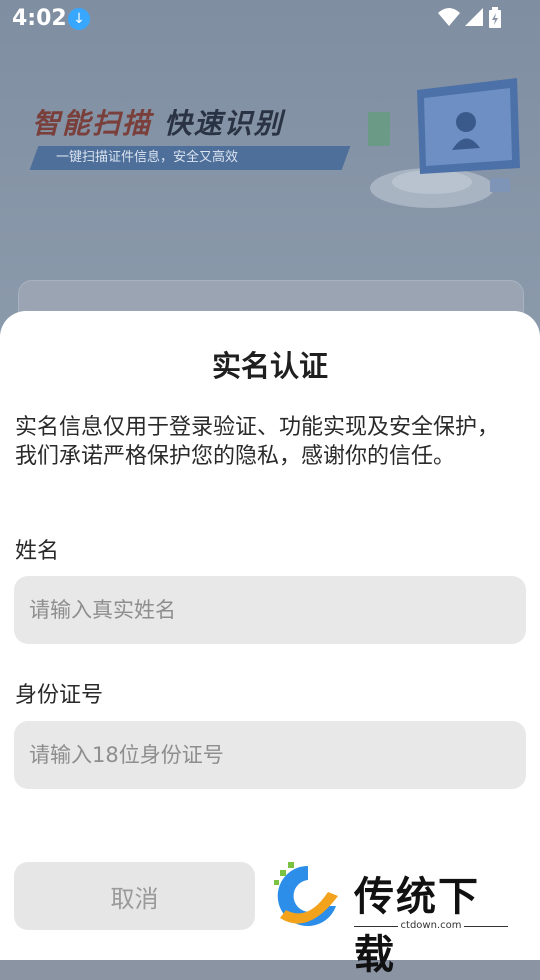 This screenshot has height=980, width=540. I want to click on dialog-title: 实名认证, so click(269, 366).